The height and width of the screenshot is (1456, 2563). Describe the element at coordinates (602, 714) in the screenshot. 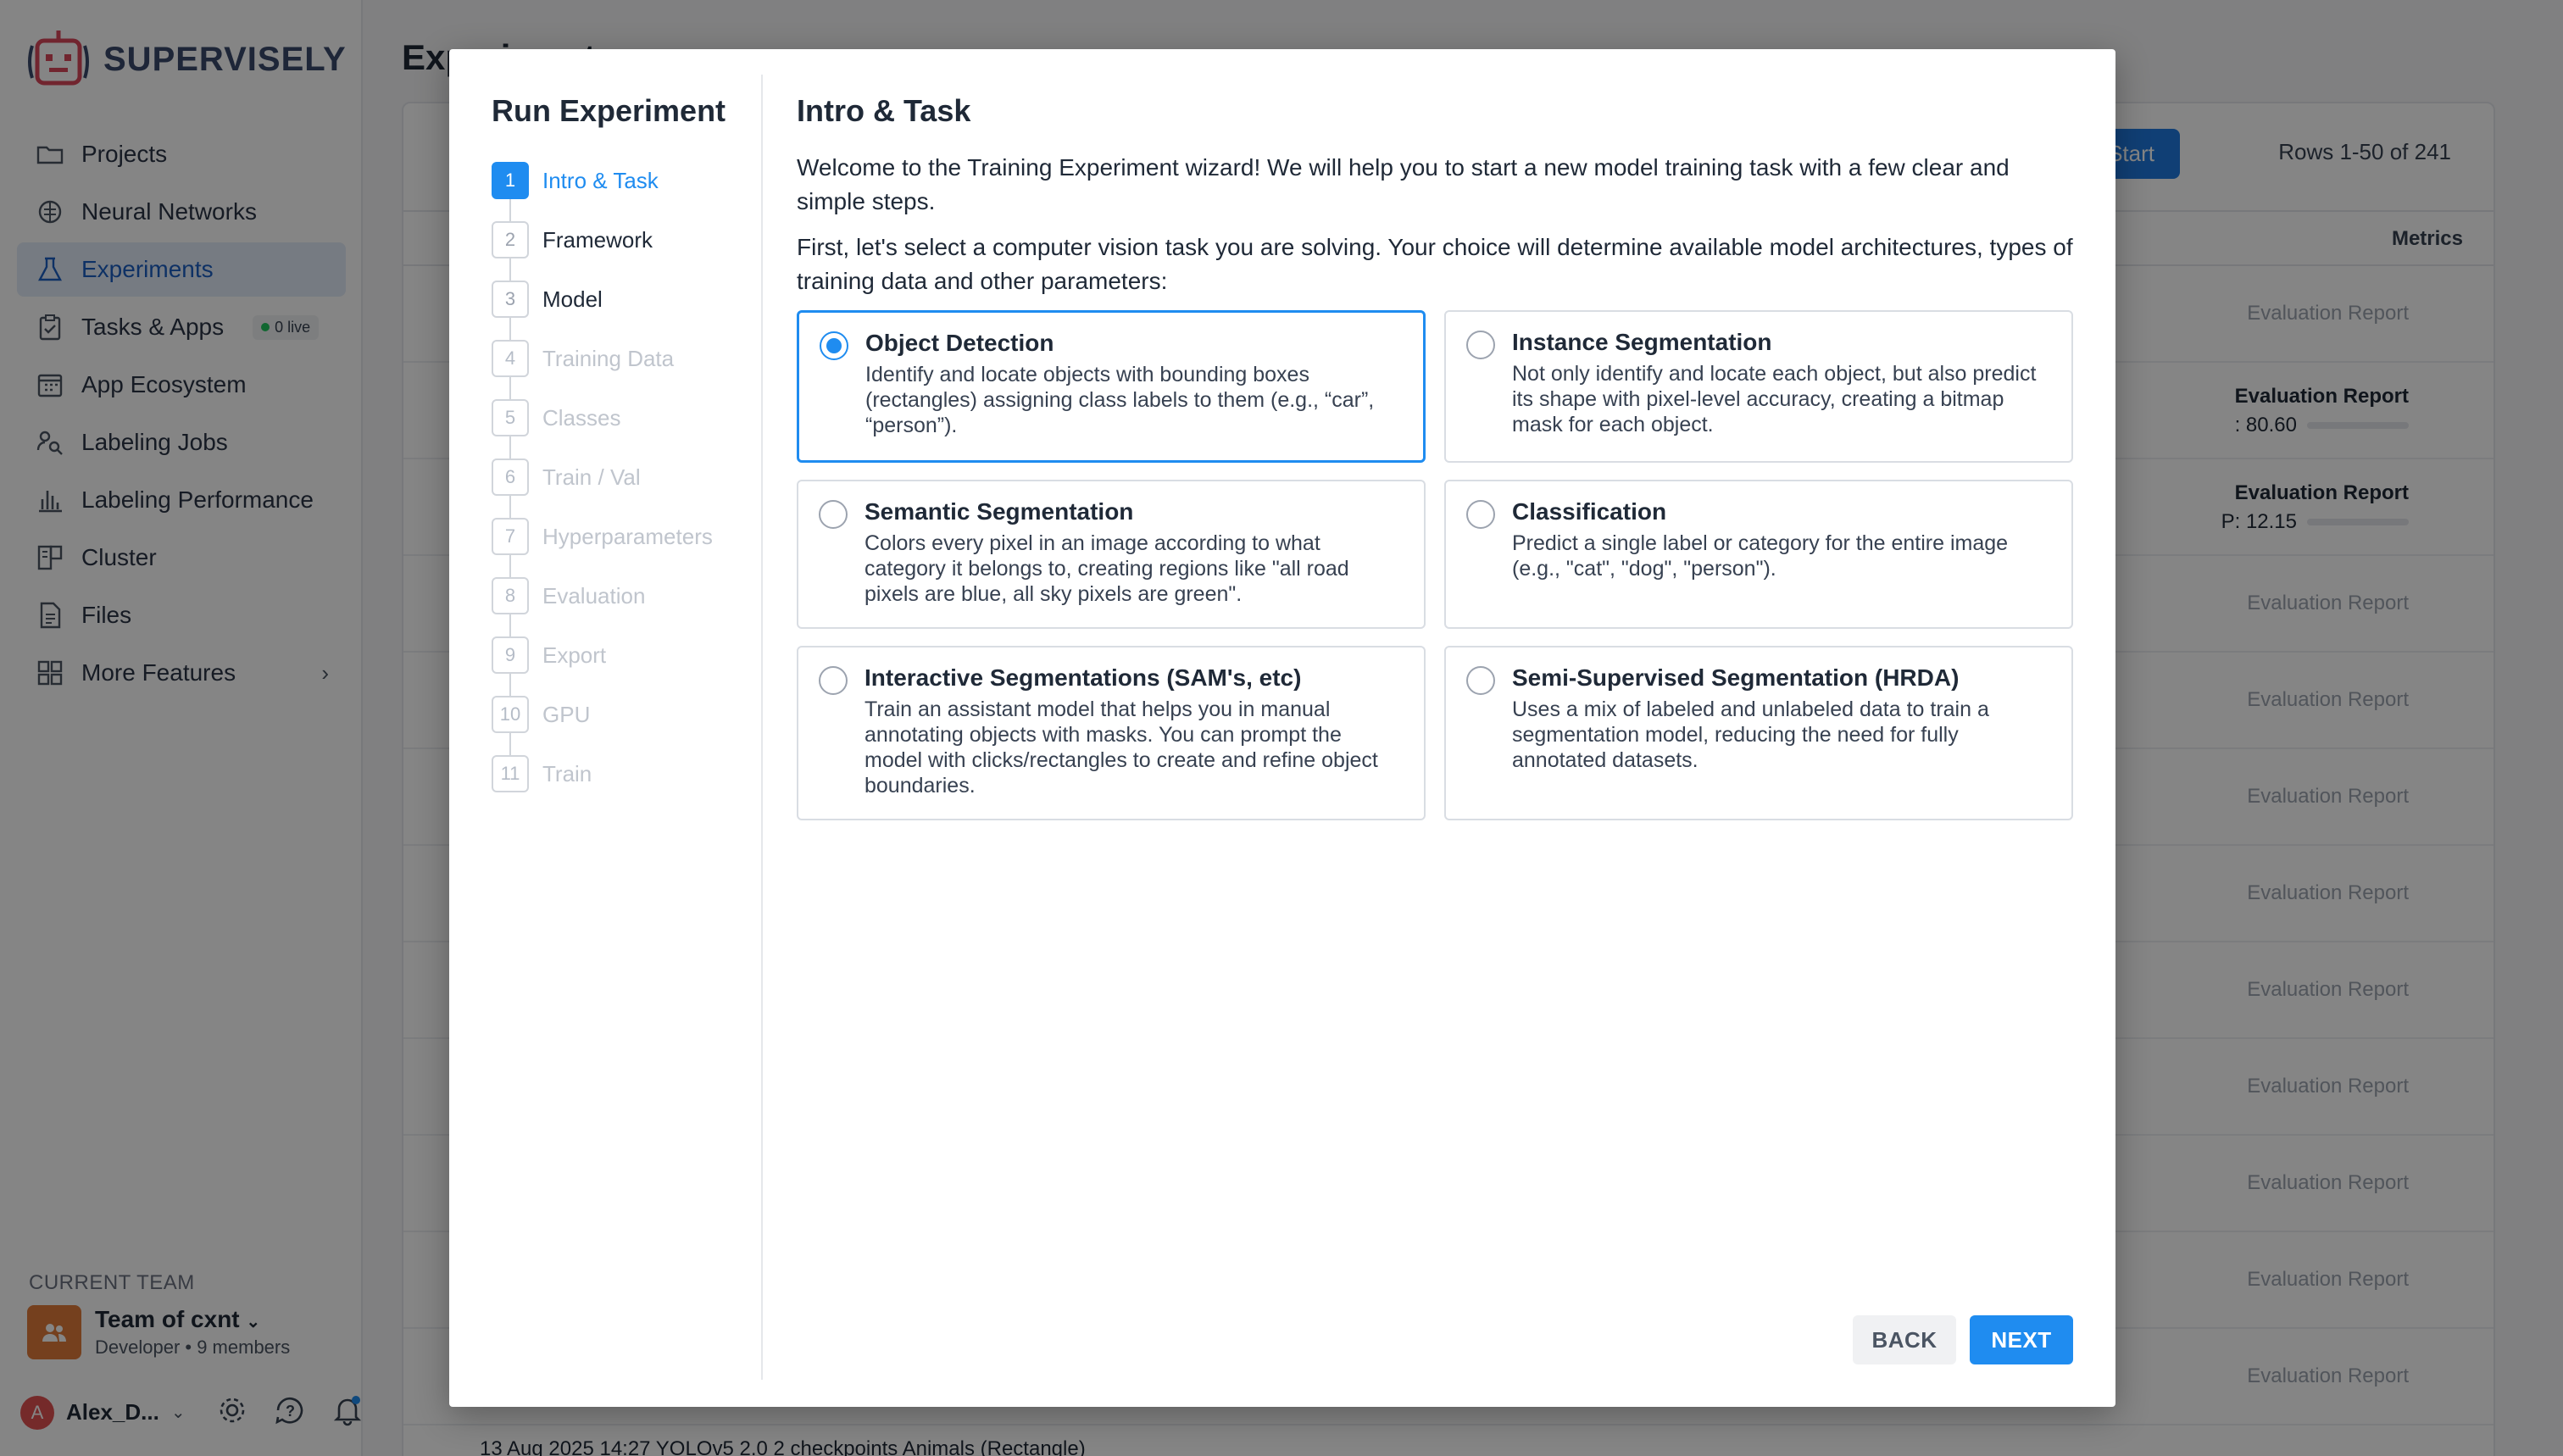

I see `step-gpu: 10 GPU` at that location.